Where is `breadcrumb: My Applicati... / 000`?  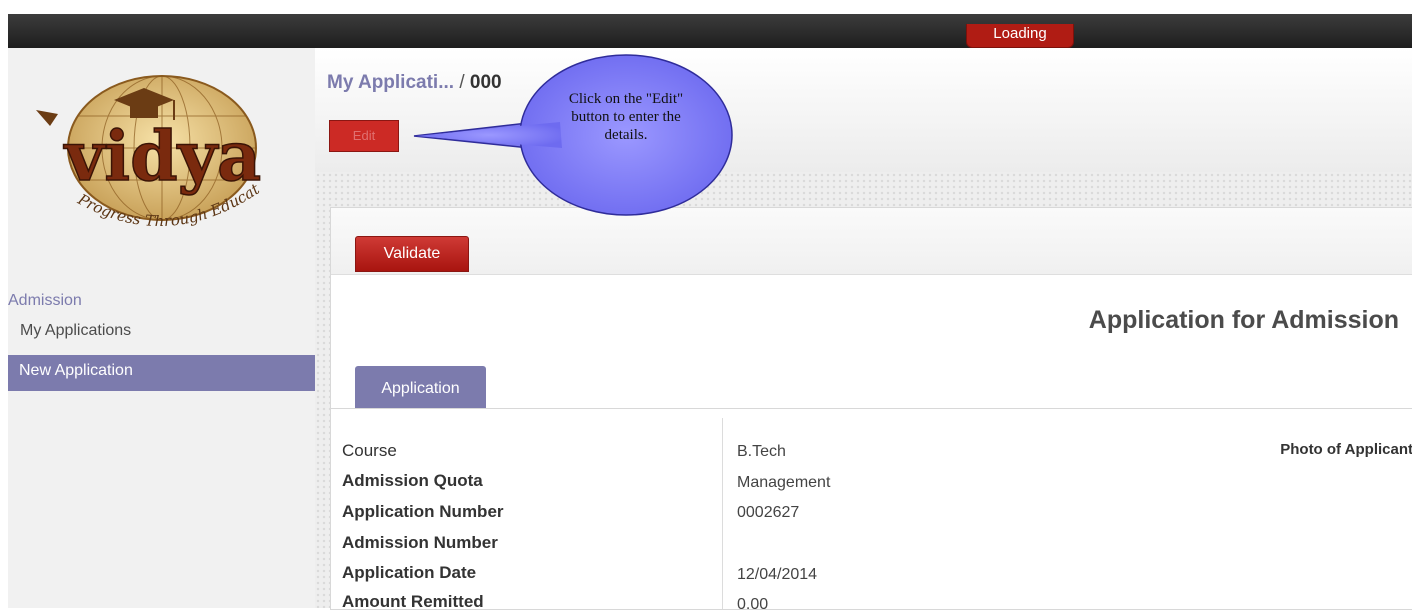 breadcrumb: My Applicati... / 000 is located at coordinates (414, 83).